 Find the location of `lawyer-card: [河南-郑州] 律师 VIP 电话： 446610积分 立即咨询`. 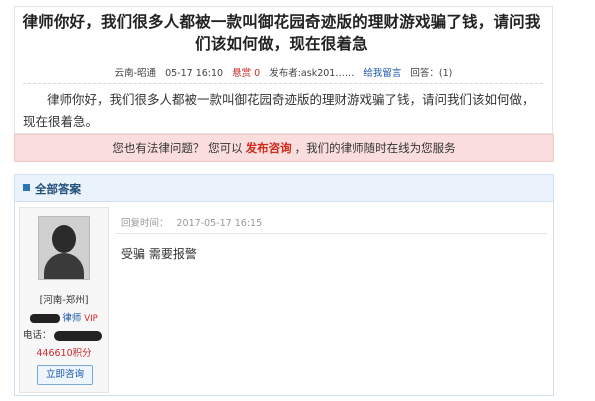

lawyer-card: [河南-郑州] 律师 VIP 电话： 446610积分 立即咨询 is located at coordinates (64, 300).